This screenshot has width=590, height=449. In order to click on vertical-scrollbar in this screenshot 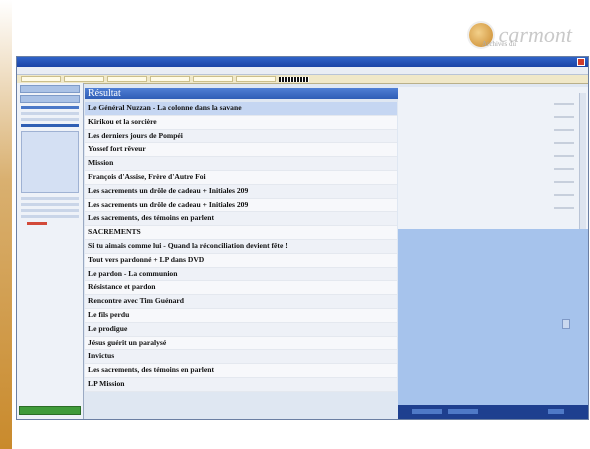, I will do `click(582, 161)`.